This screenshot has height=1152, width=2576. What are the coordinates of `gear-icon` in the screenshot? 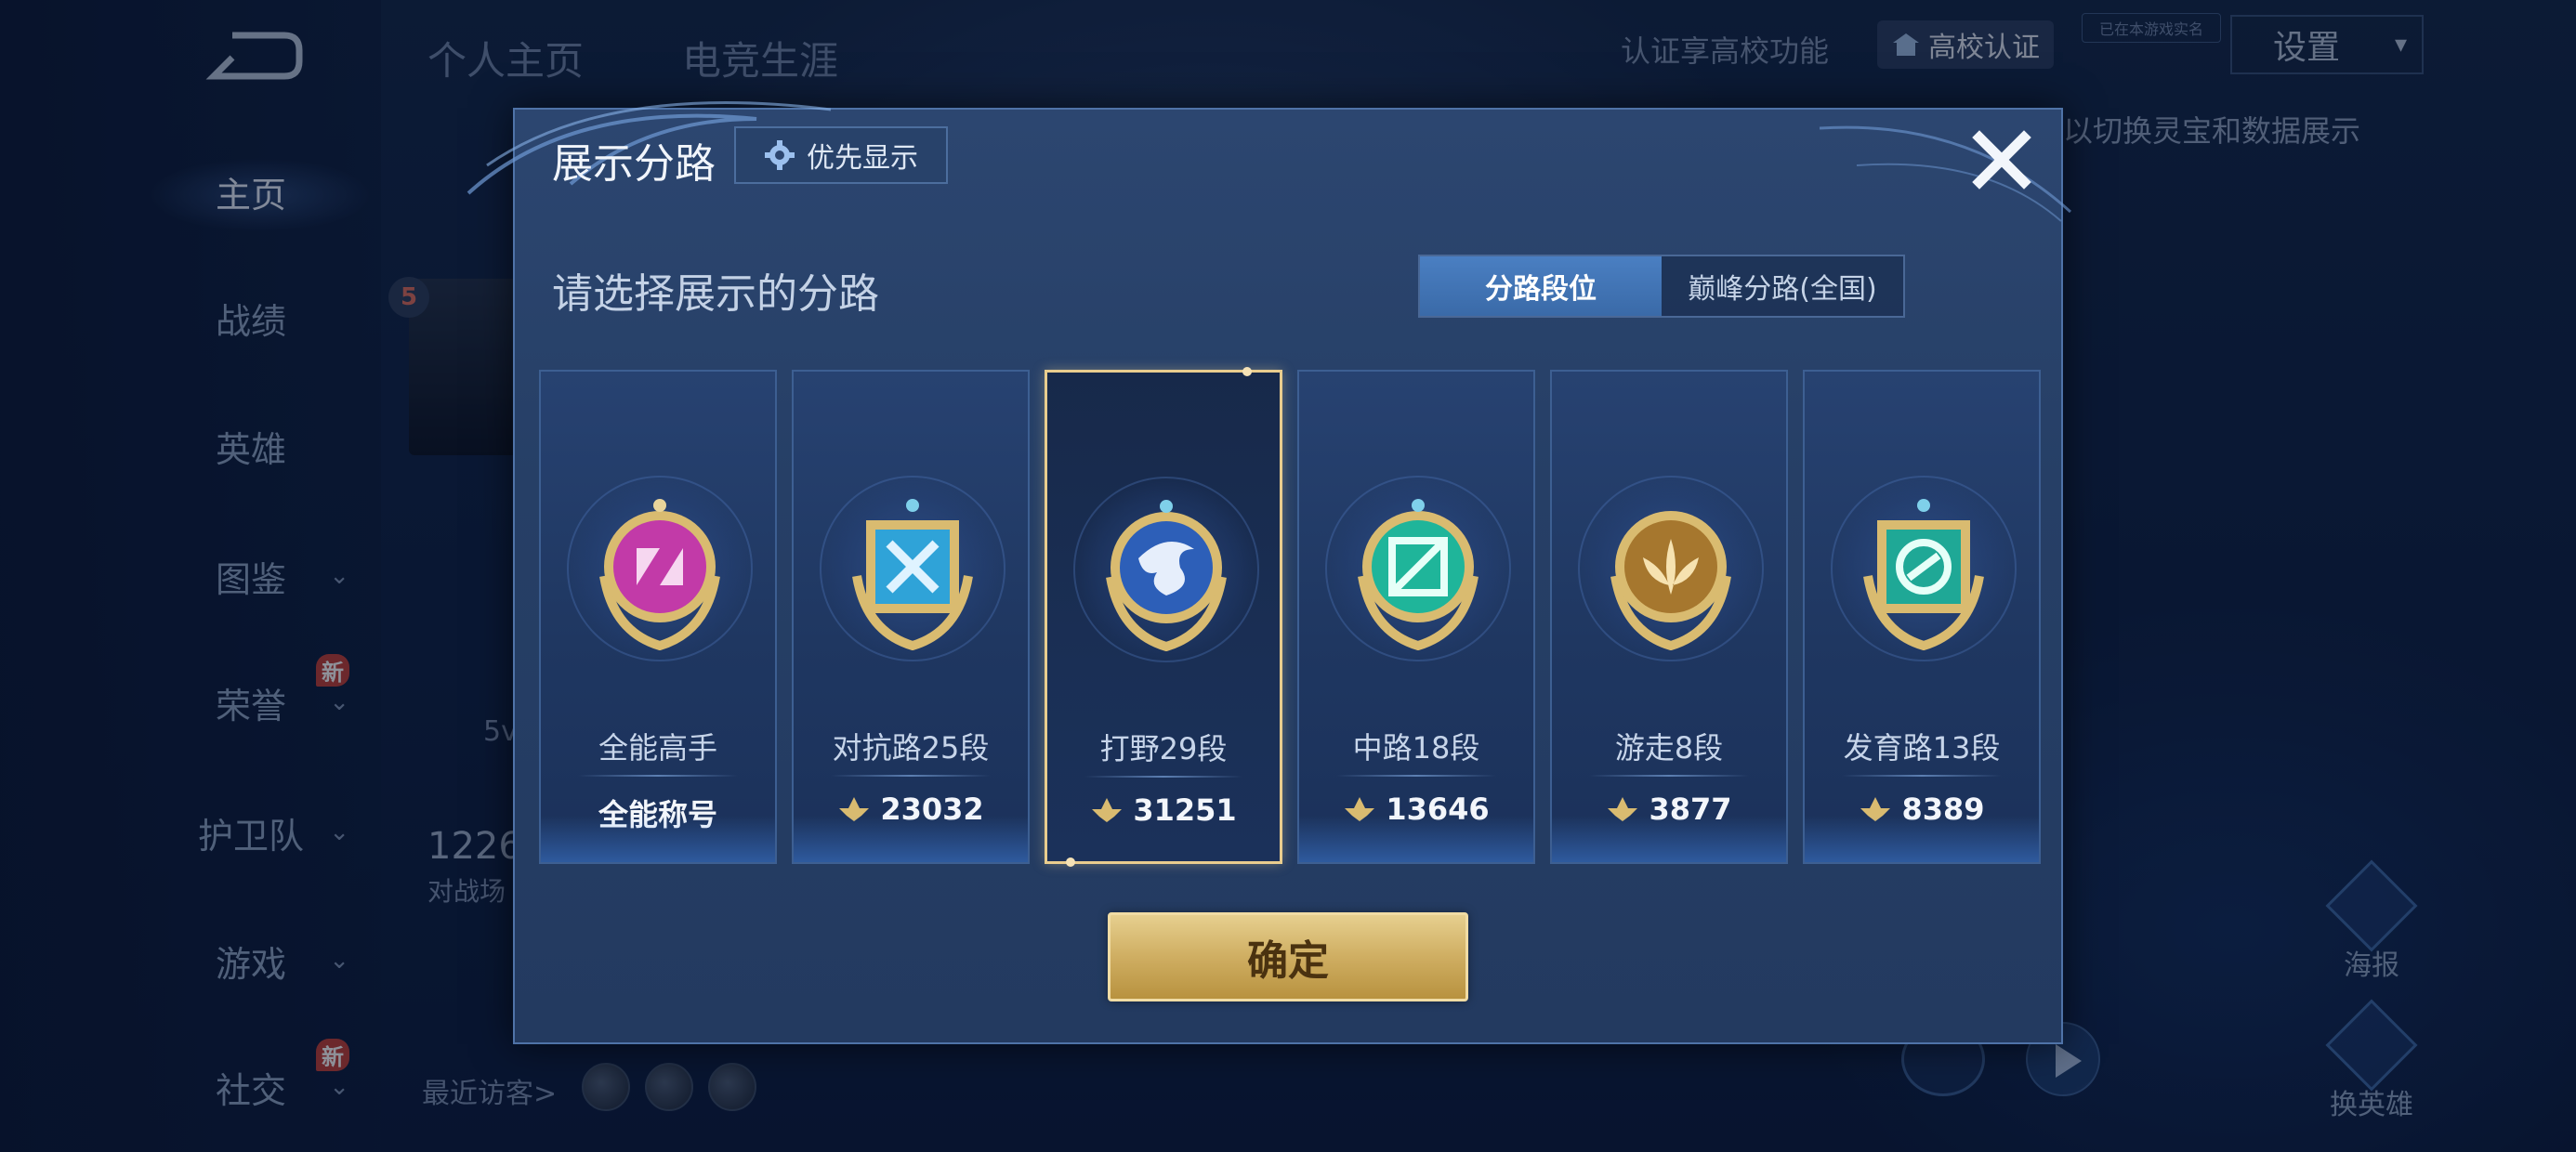 It's located at (780, 155).